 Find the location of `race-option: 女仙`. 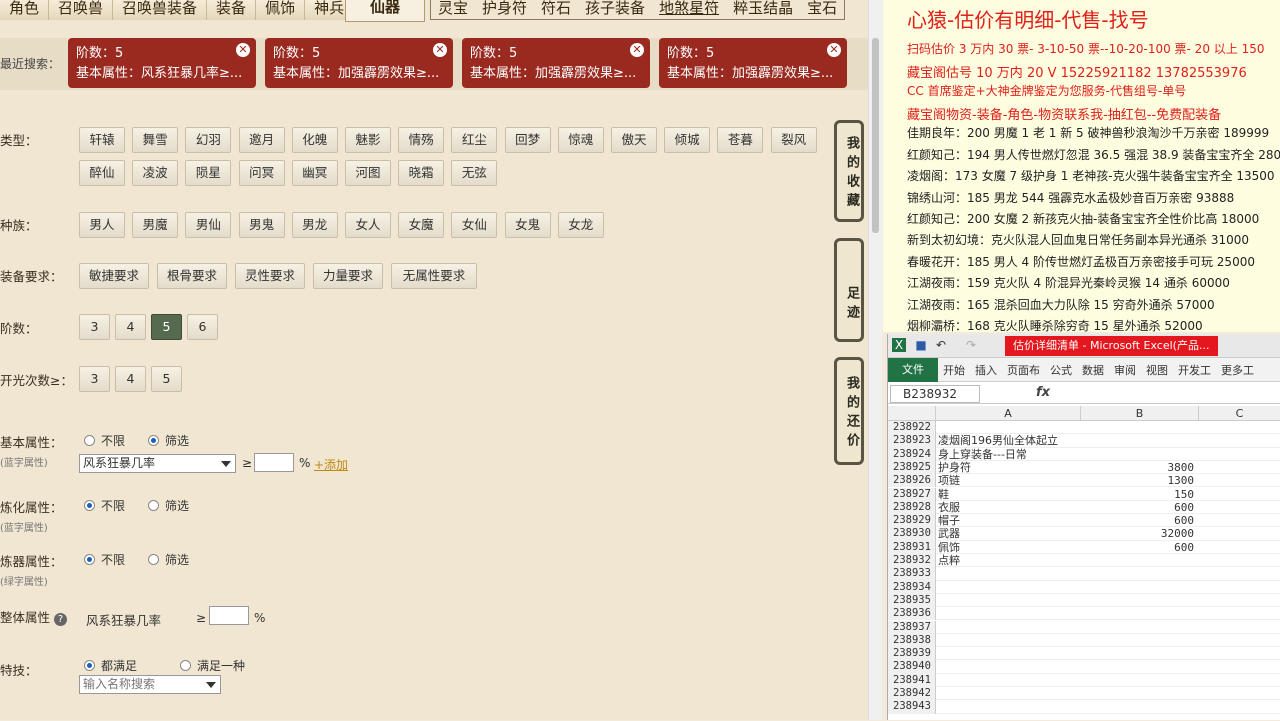

race-option: 女仙 is located at coordinates (474, 225).